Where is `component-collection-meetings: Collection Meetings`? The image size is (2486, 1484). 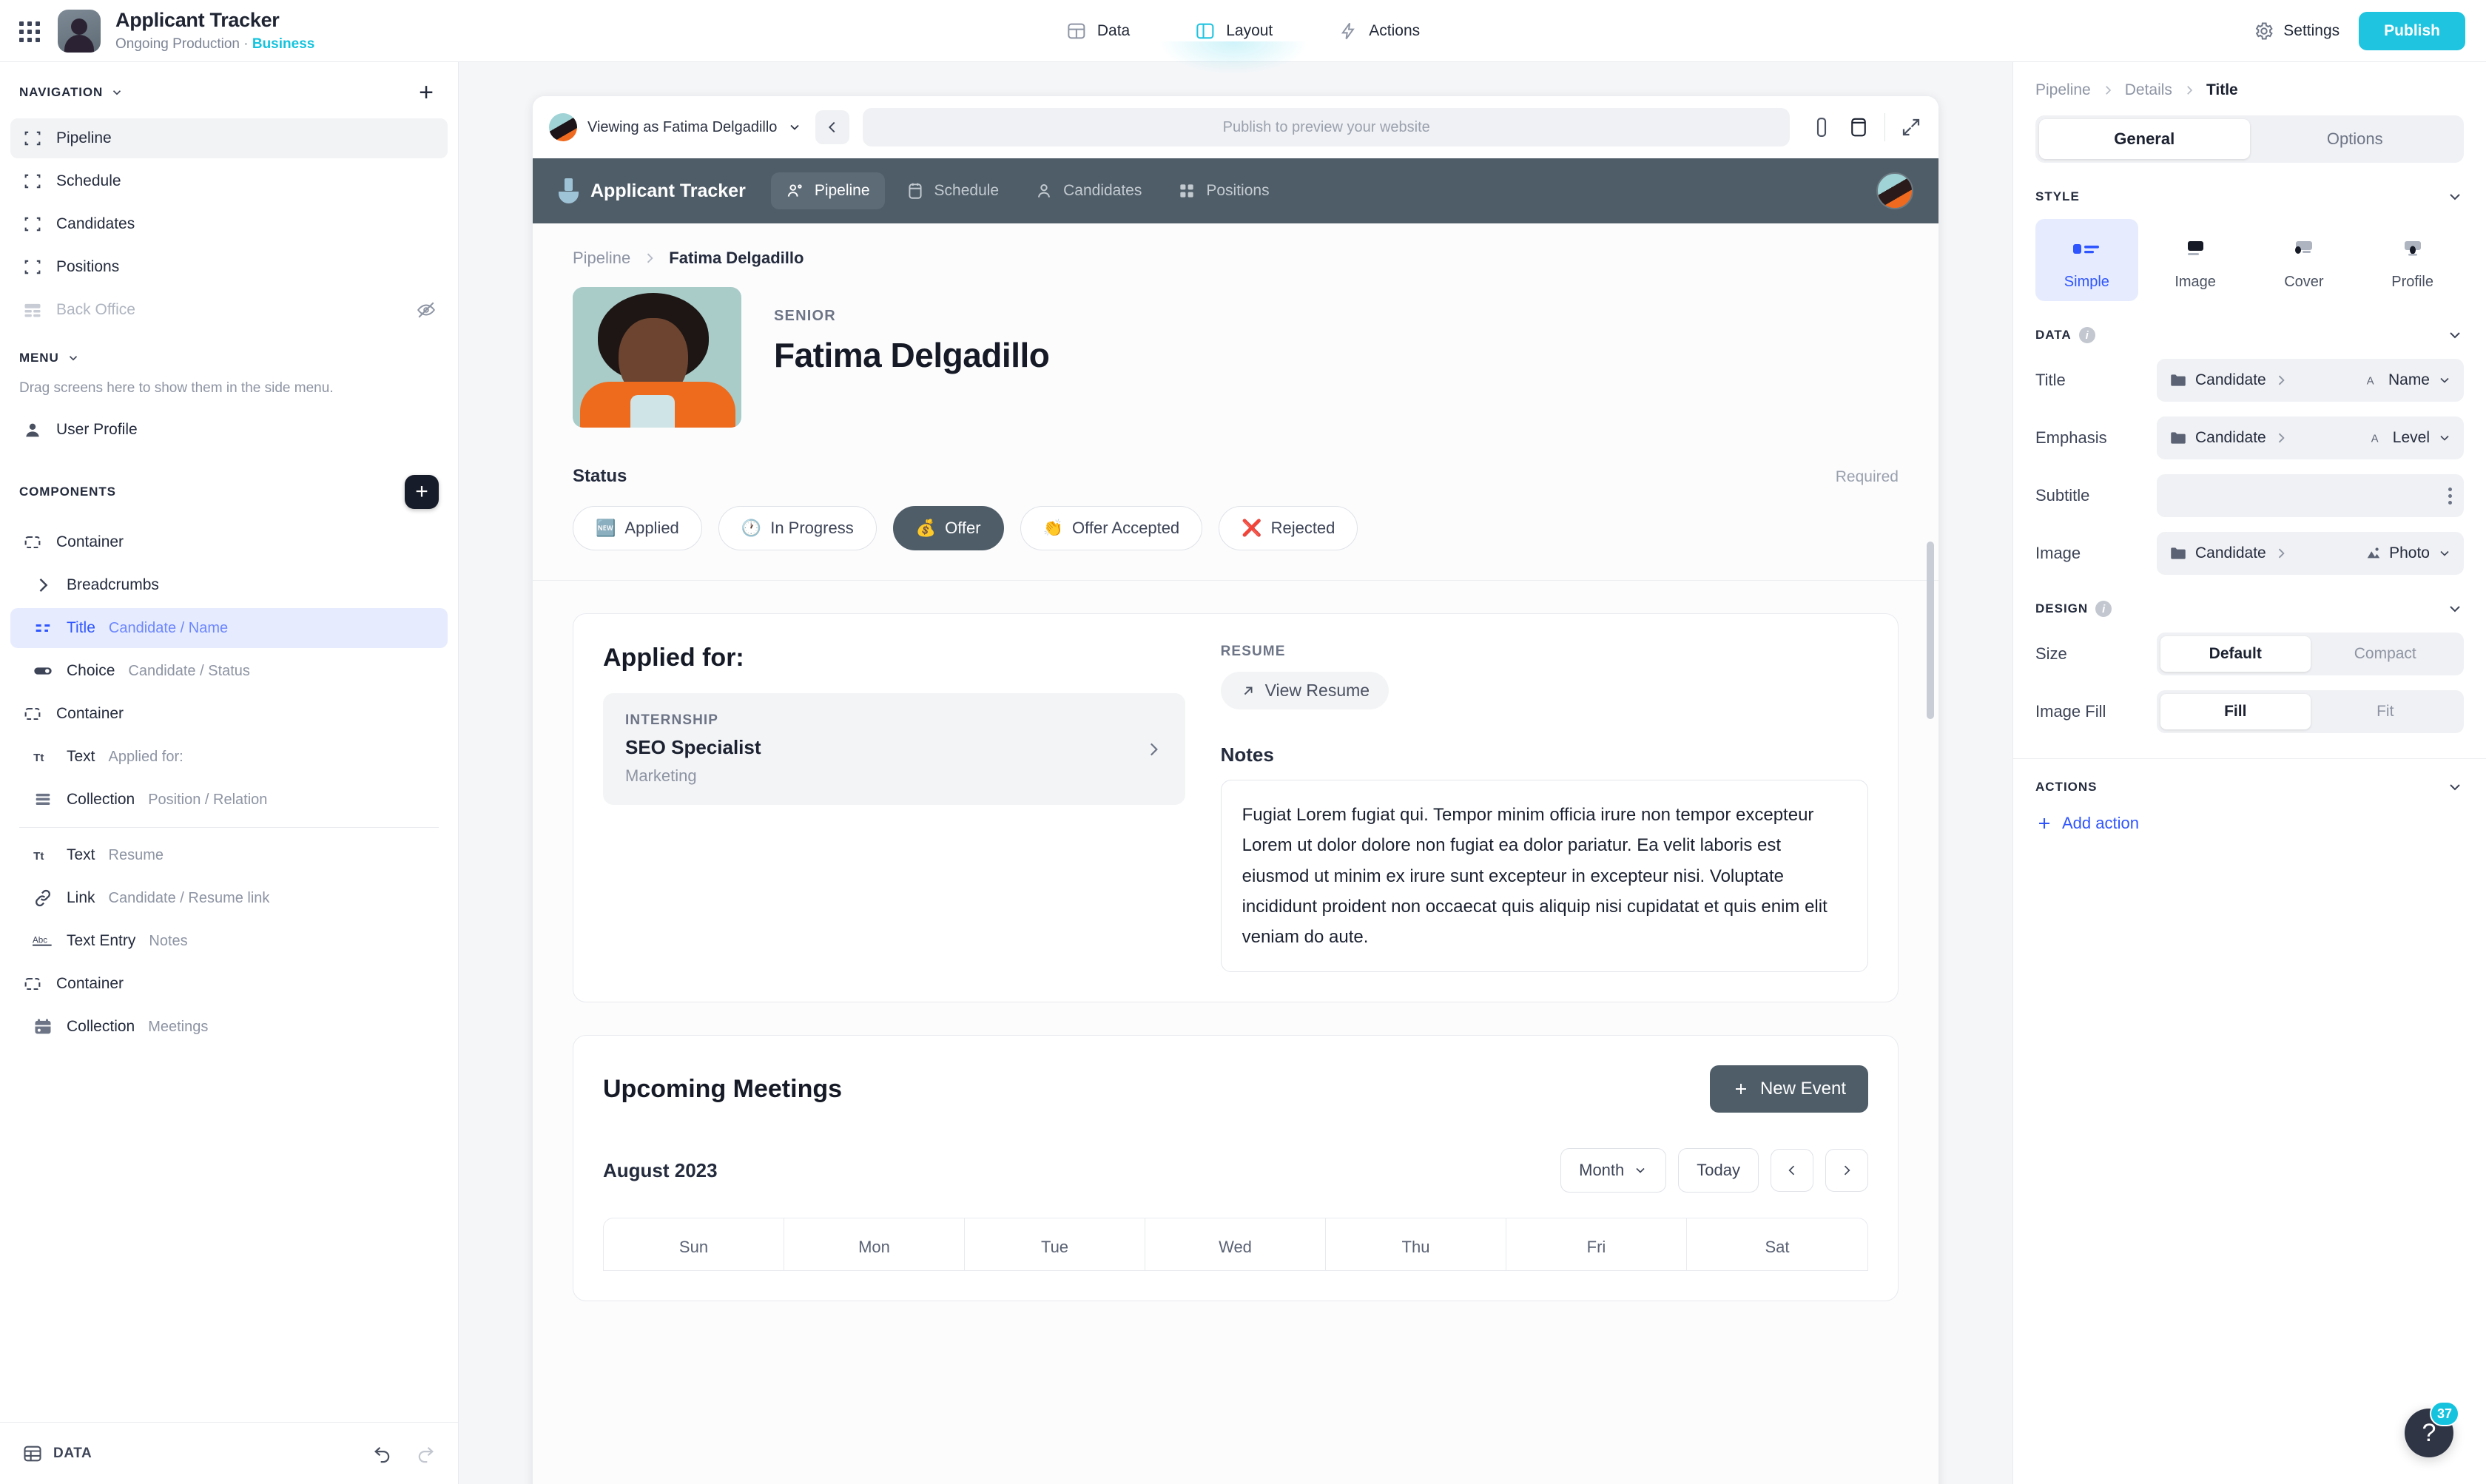
component-collection-meetings: Collection Meetings is located at coordinates (229, 1027).